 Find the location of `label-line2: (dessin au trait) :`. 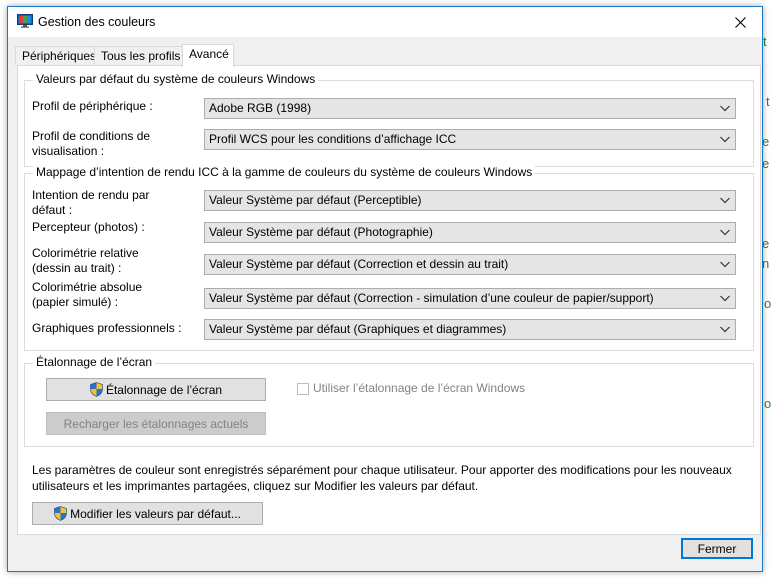

label-line2: (dessin au trait) : is located at coordinates (77, 268).